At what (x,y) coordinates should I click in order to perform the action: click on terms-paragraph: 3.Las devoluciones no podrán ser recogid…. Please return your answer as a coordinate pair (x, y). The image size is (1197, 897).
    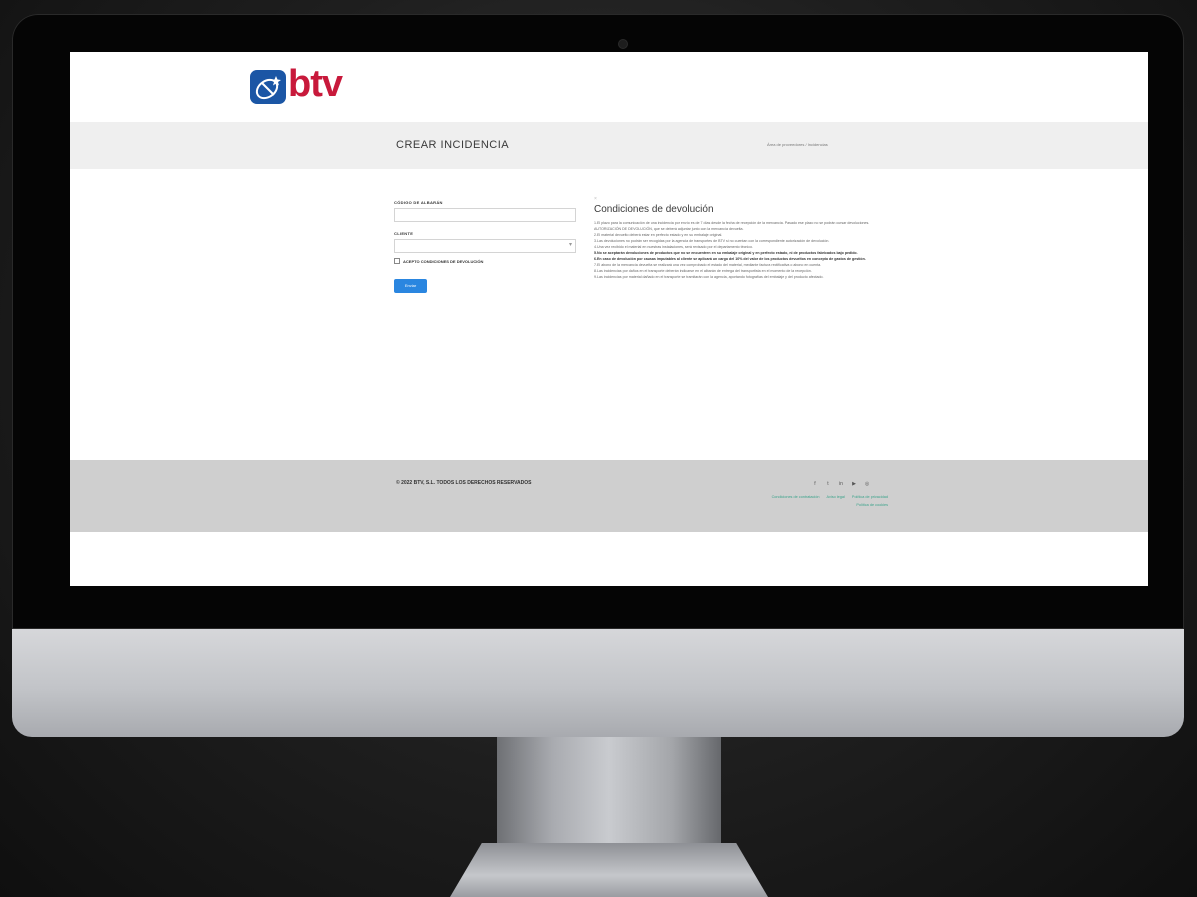
    Looking at the image, I should click on (712, 241).